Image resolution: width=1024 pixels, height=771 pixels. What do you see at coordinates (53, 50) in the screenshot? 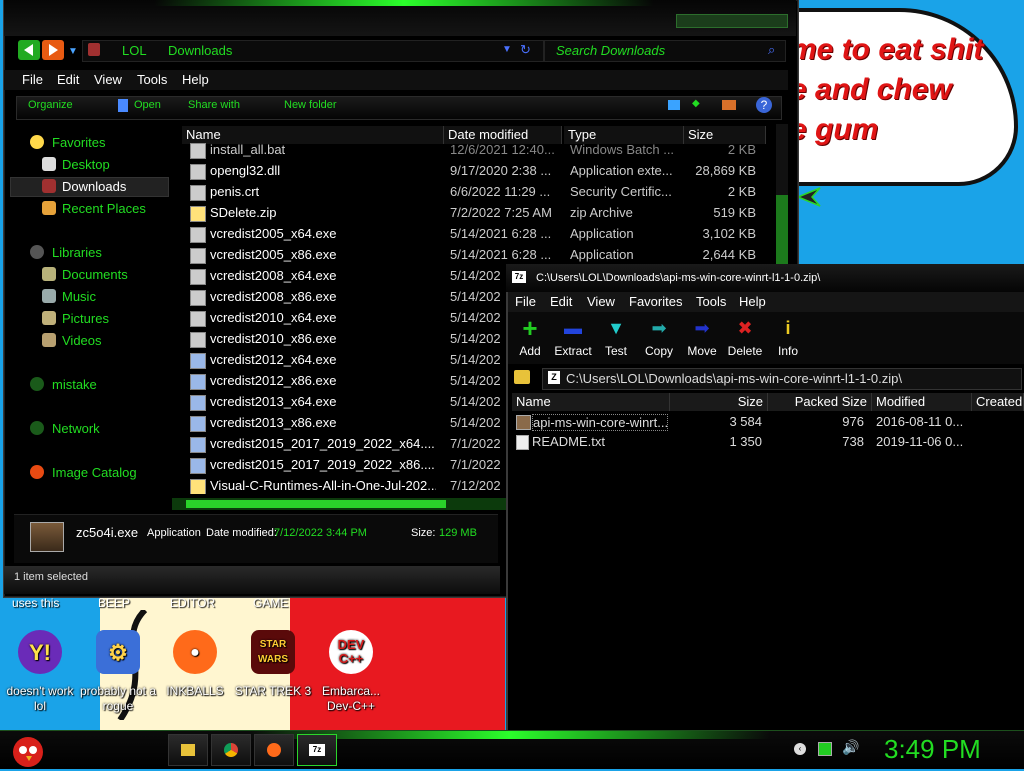
I see `forward-button` at bounding box center [53, 50].